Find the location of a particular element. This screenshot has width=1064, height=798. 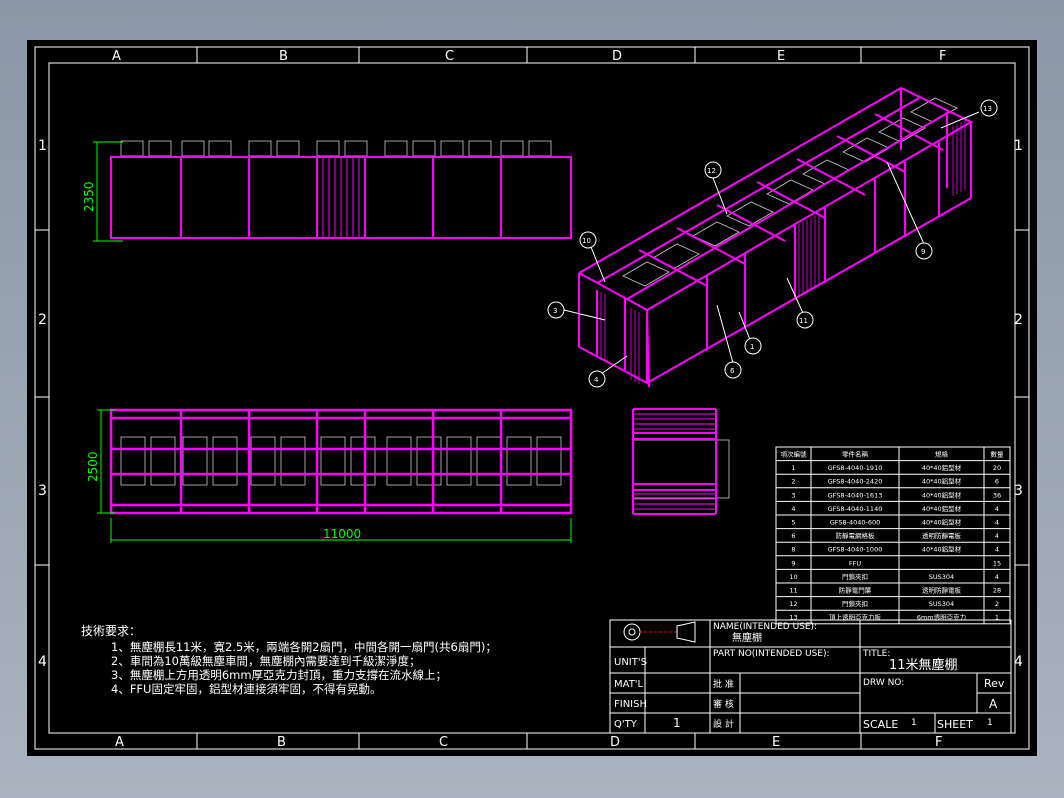

bom-cell: 3 is located at coordinates (793, 495).